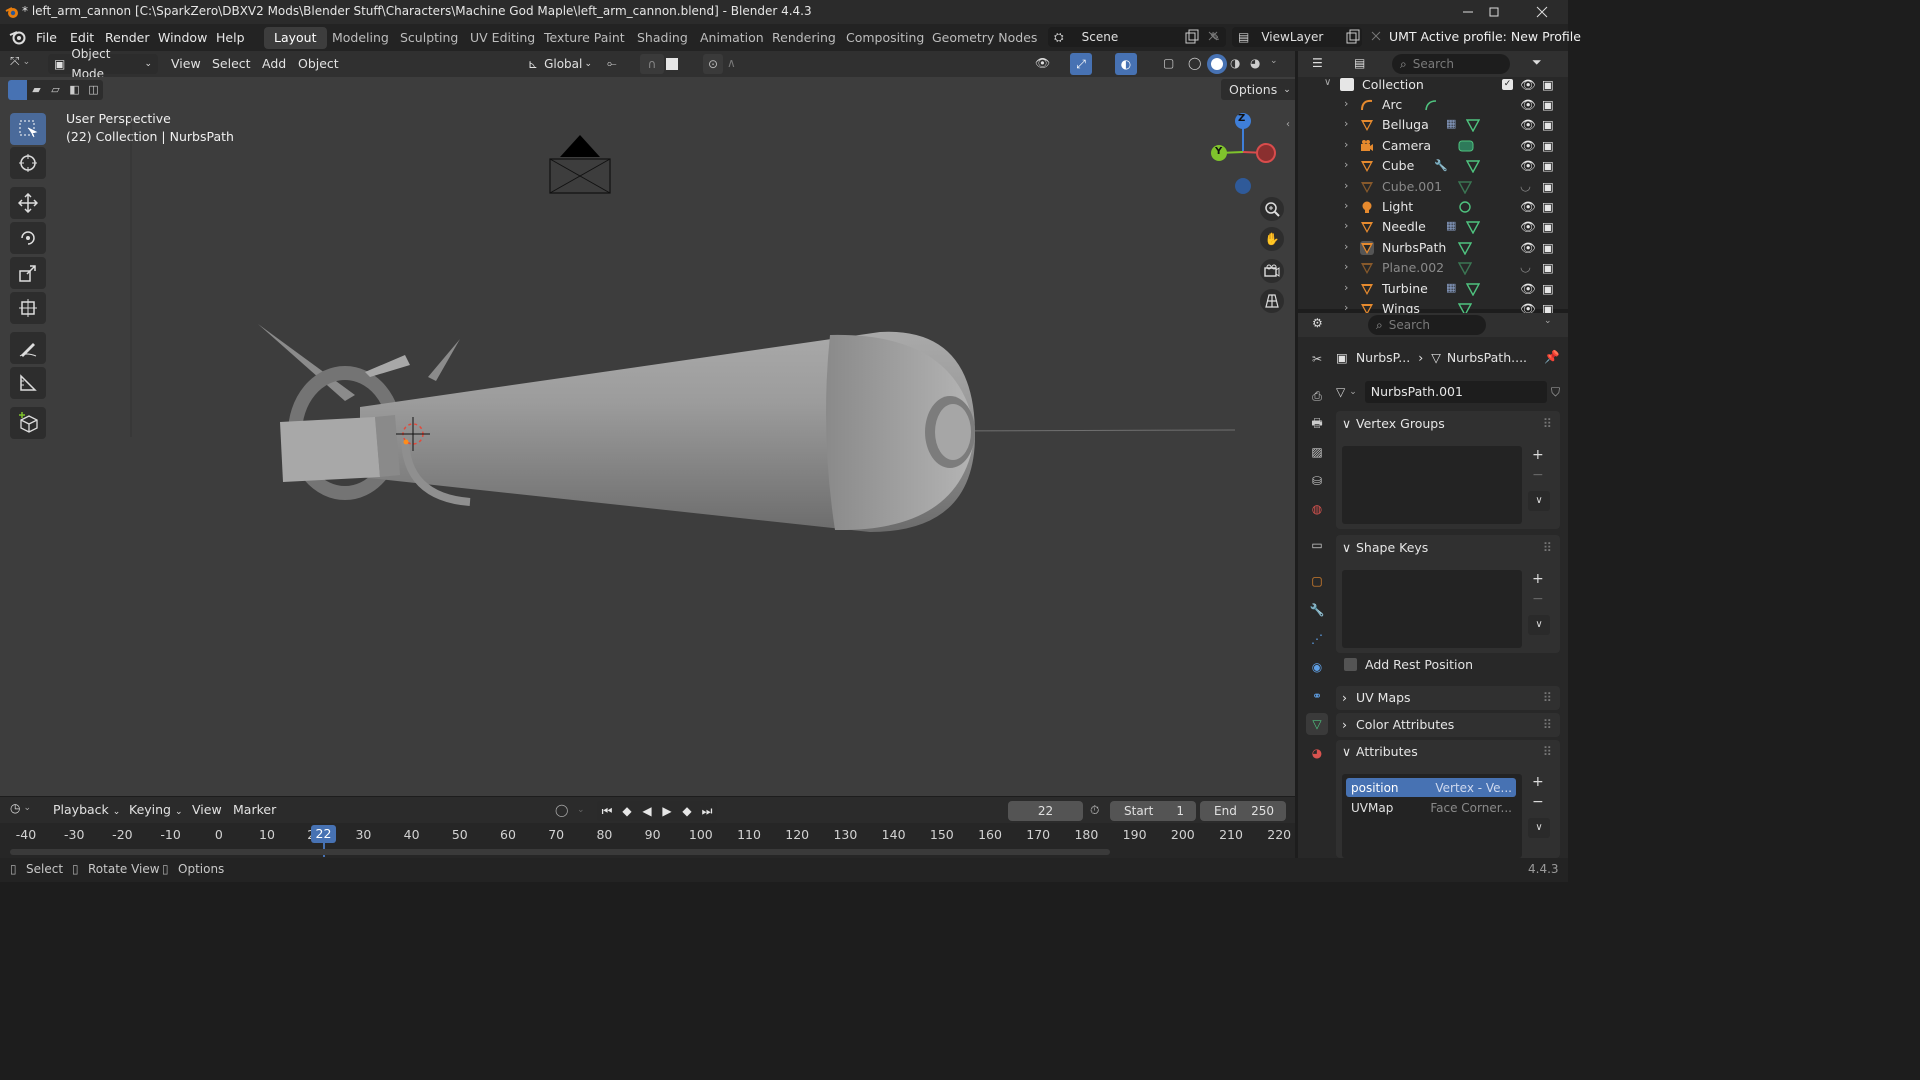 This screenshot has width=1920, height=1080. What do you see at coordinates (1288, 124) in the screenshot?
I see `sidebar-toggle-icon: ‹` at bounding box center [1288, 124].